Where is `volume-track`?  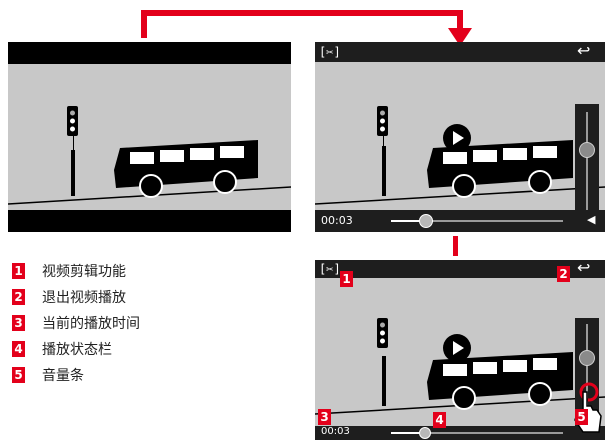
volume-track is located at coordinates (587, 161).